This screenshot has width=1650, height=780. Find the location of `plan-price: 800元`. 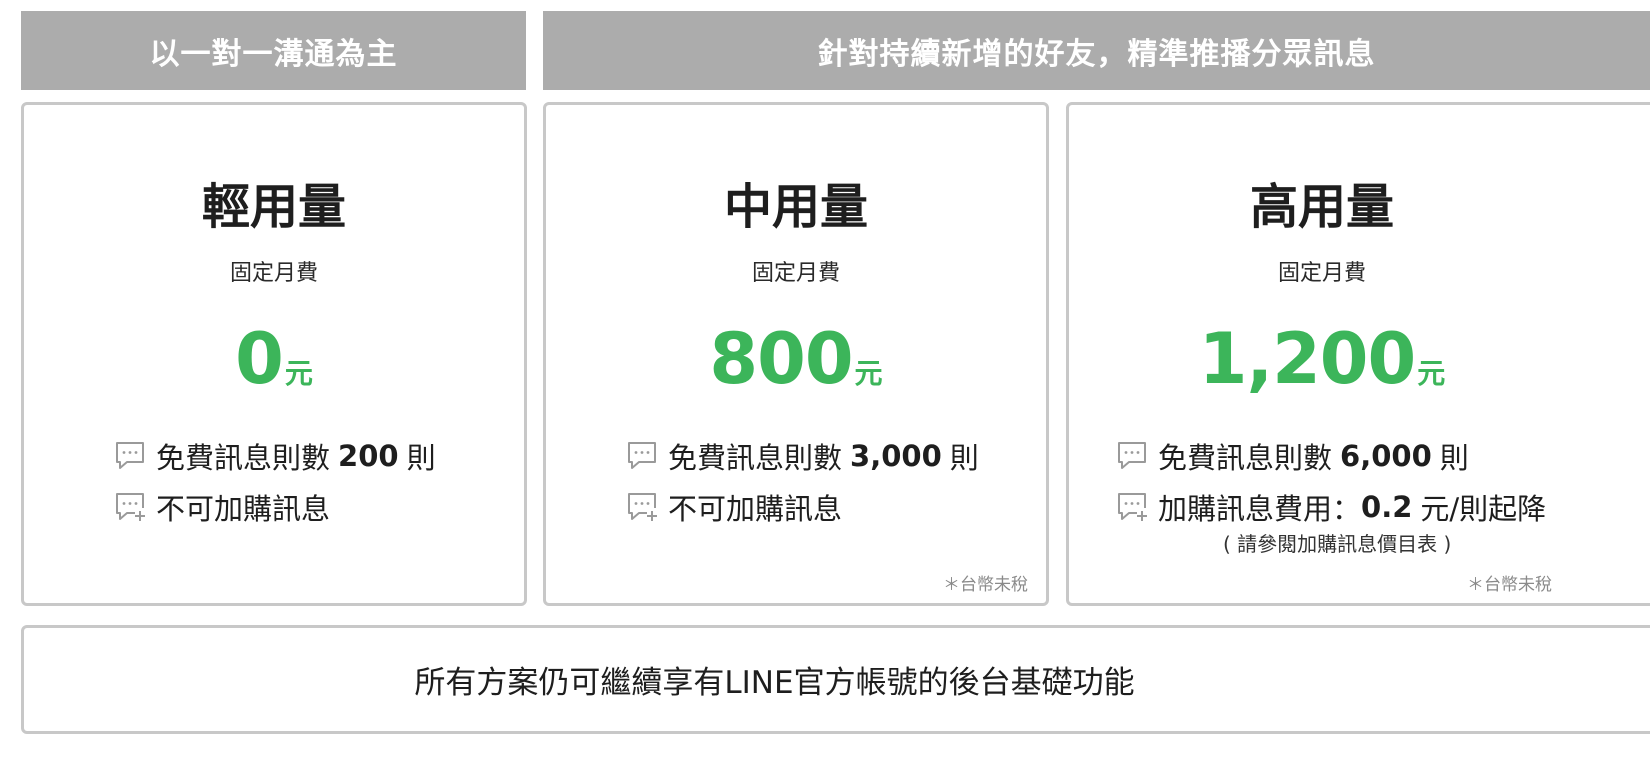

plan-price: 800元 is located at coordinates (796, 359).